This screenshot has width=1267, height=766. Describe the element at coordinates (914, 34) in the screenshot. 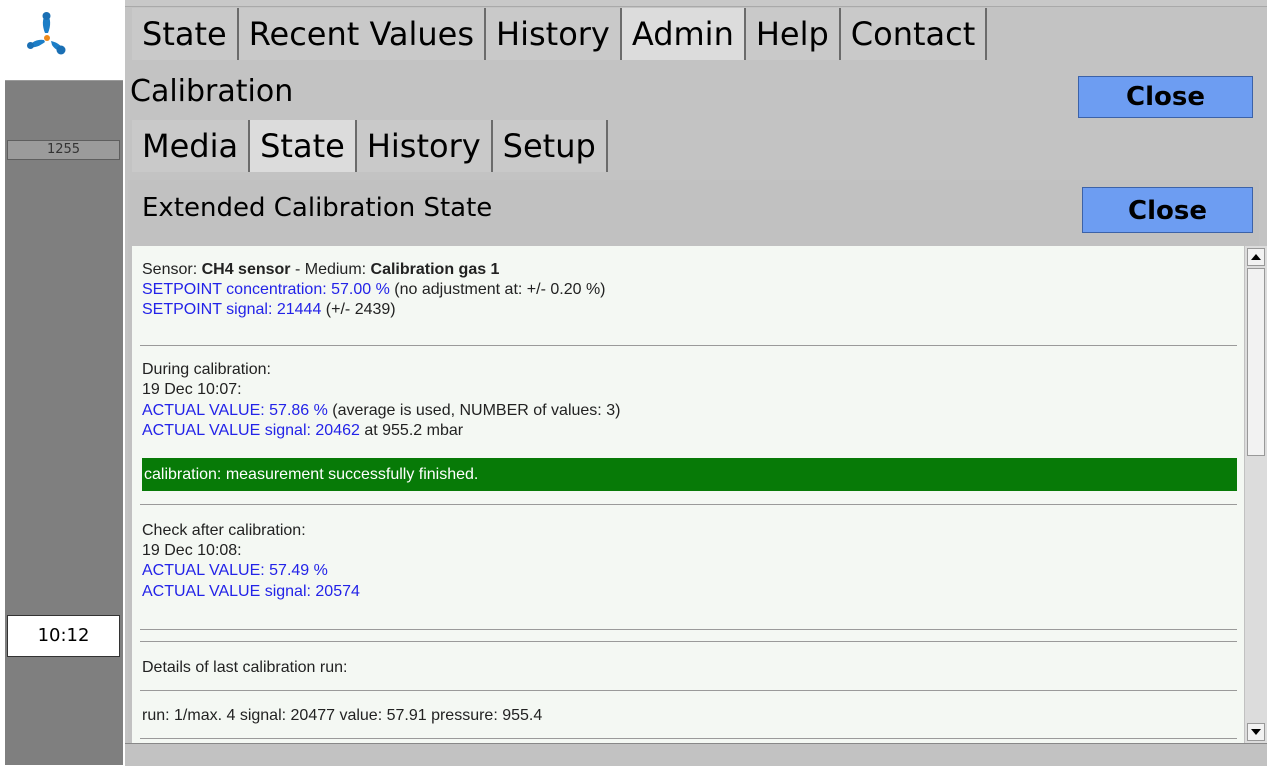

I see `tab-contact: Contact` at that location.